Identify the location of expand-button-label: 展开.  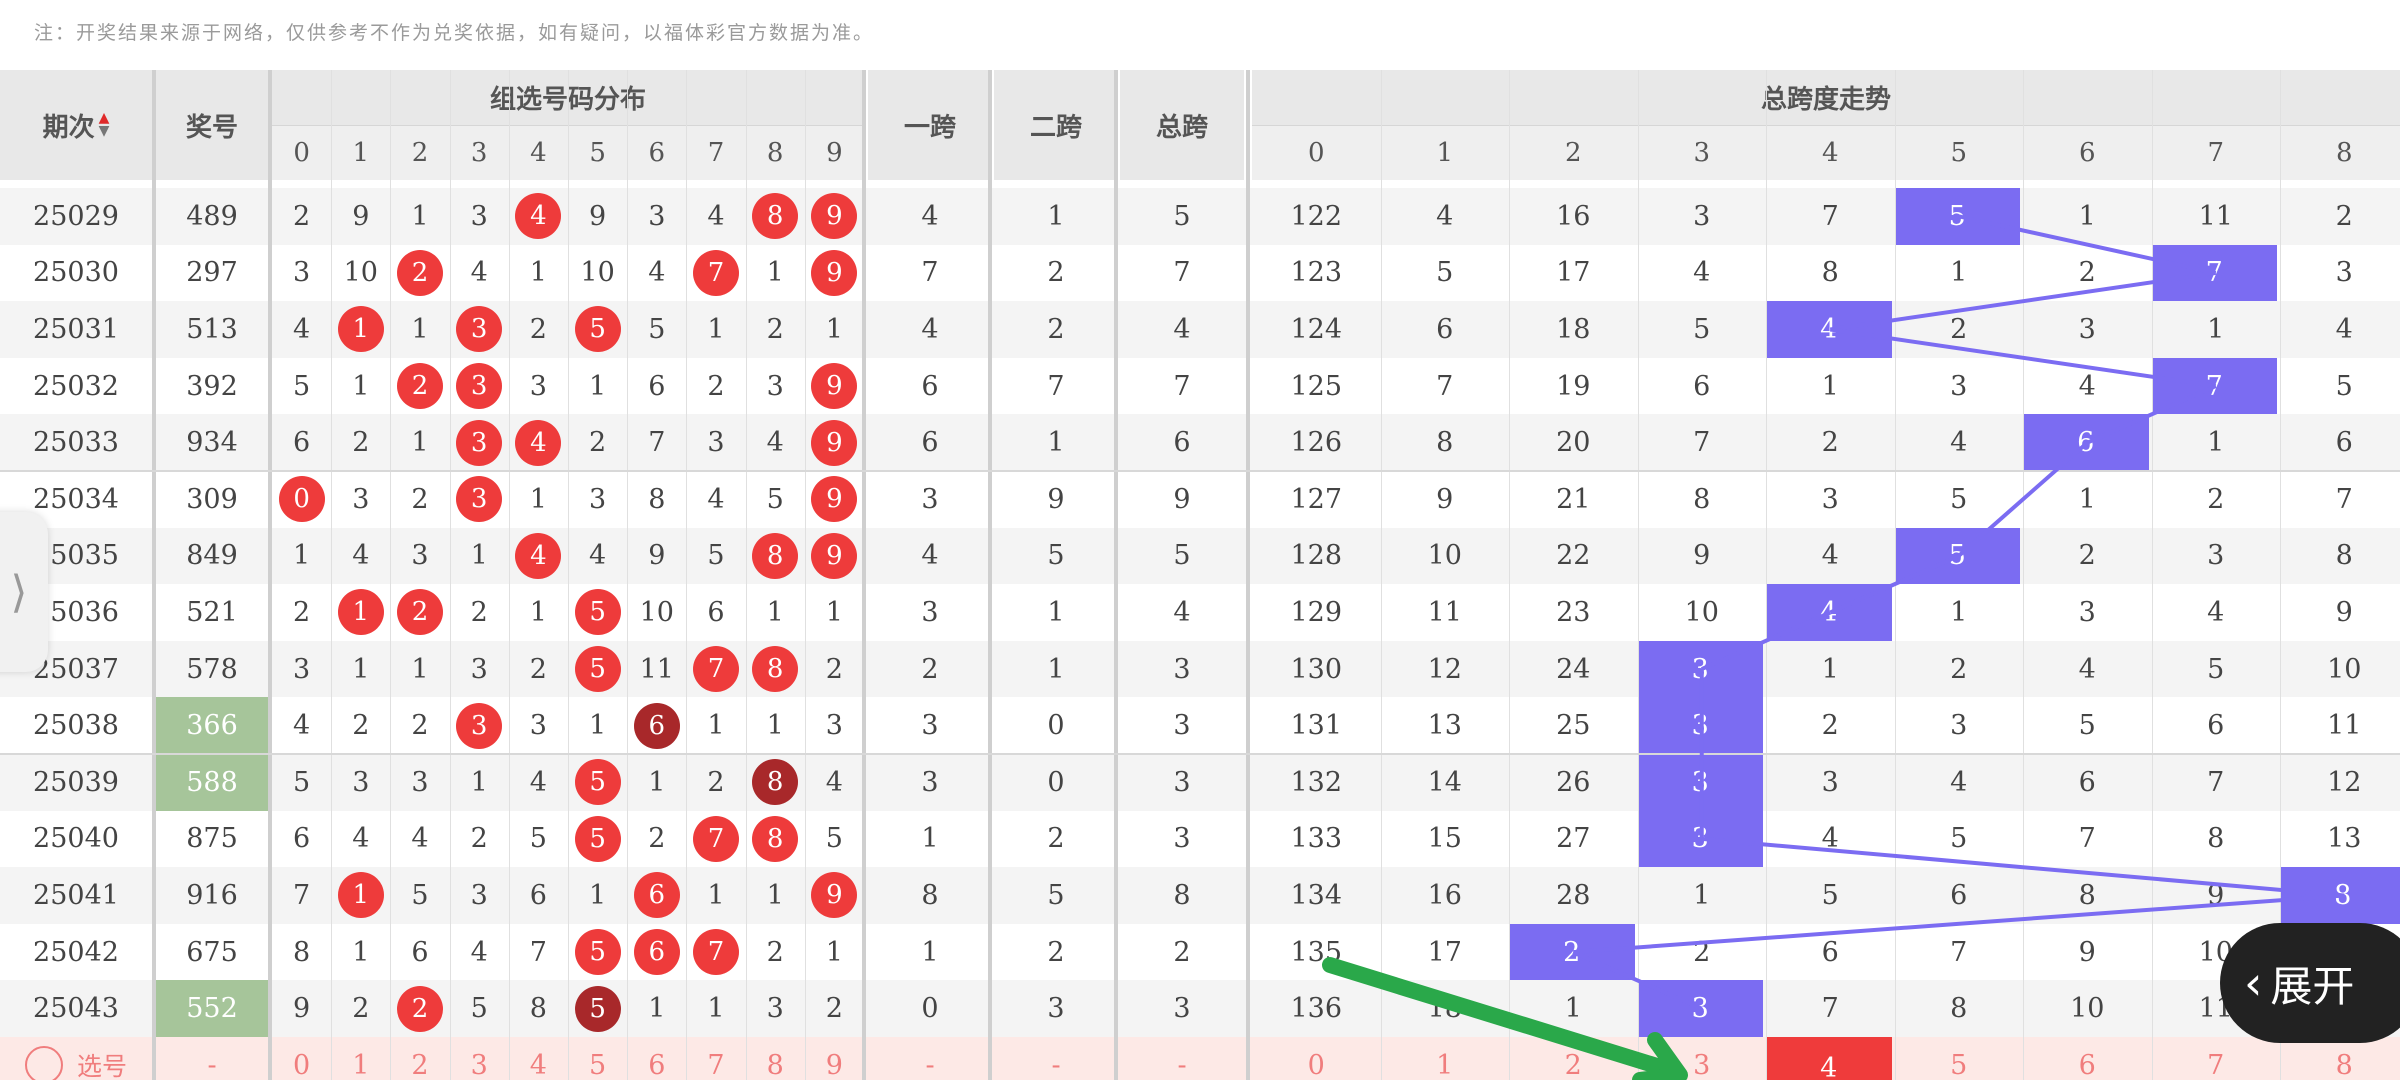
(2312, 986).